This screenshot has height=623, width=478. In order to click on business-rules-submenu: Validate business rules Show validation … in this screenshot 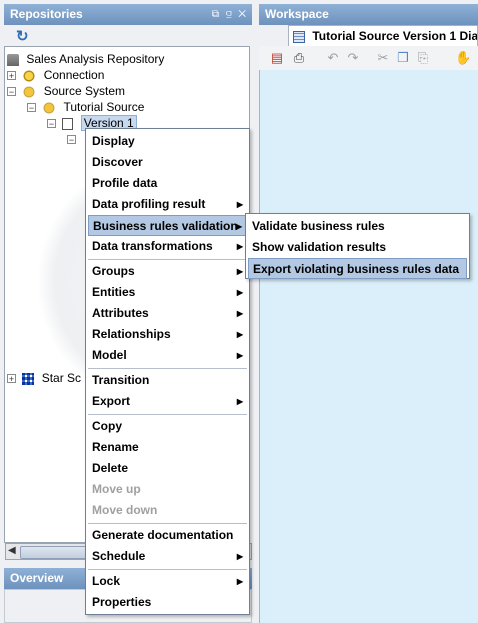, I will do `click(357, 246)`.